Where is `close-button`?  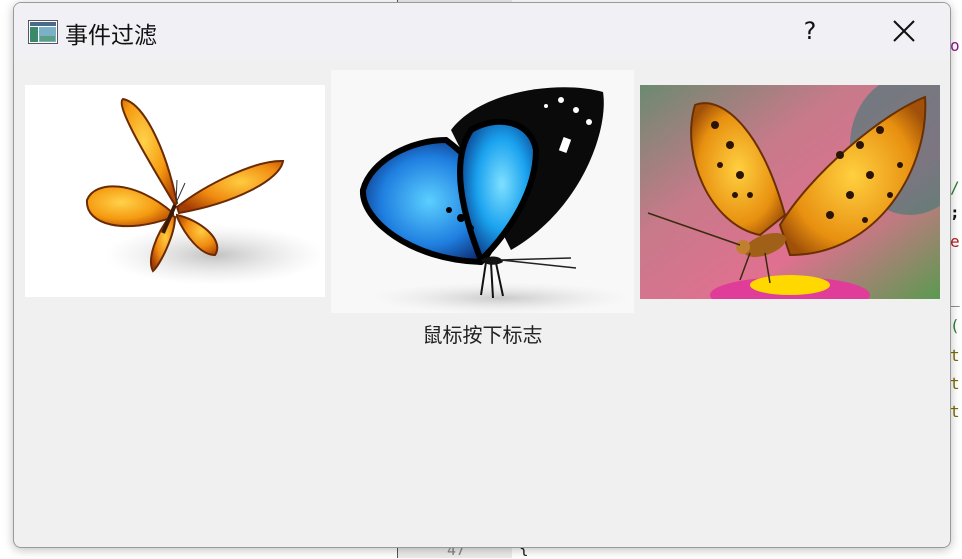 close-button is located at coordinates (904, 31).